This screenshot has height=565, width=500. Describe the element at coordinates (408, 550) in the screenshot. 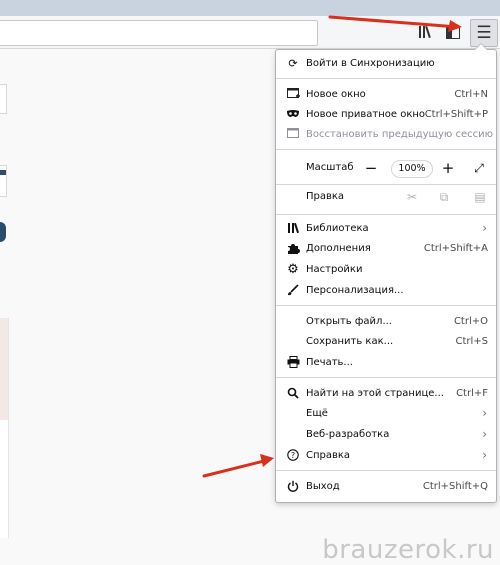

I see `watermark: brauzerok.ru` at that location.